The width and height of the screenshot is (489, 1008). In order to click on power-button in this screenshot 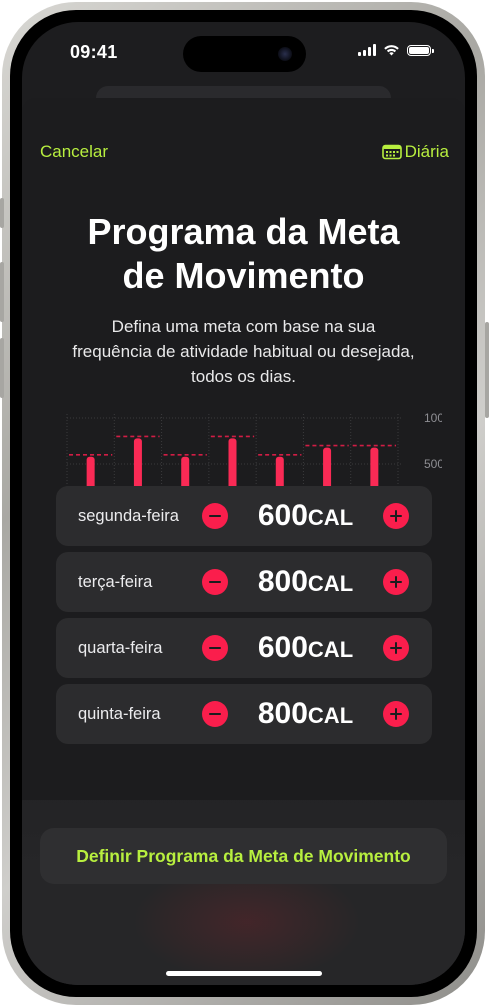, I will do `click(487, 370)`.